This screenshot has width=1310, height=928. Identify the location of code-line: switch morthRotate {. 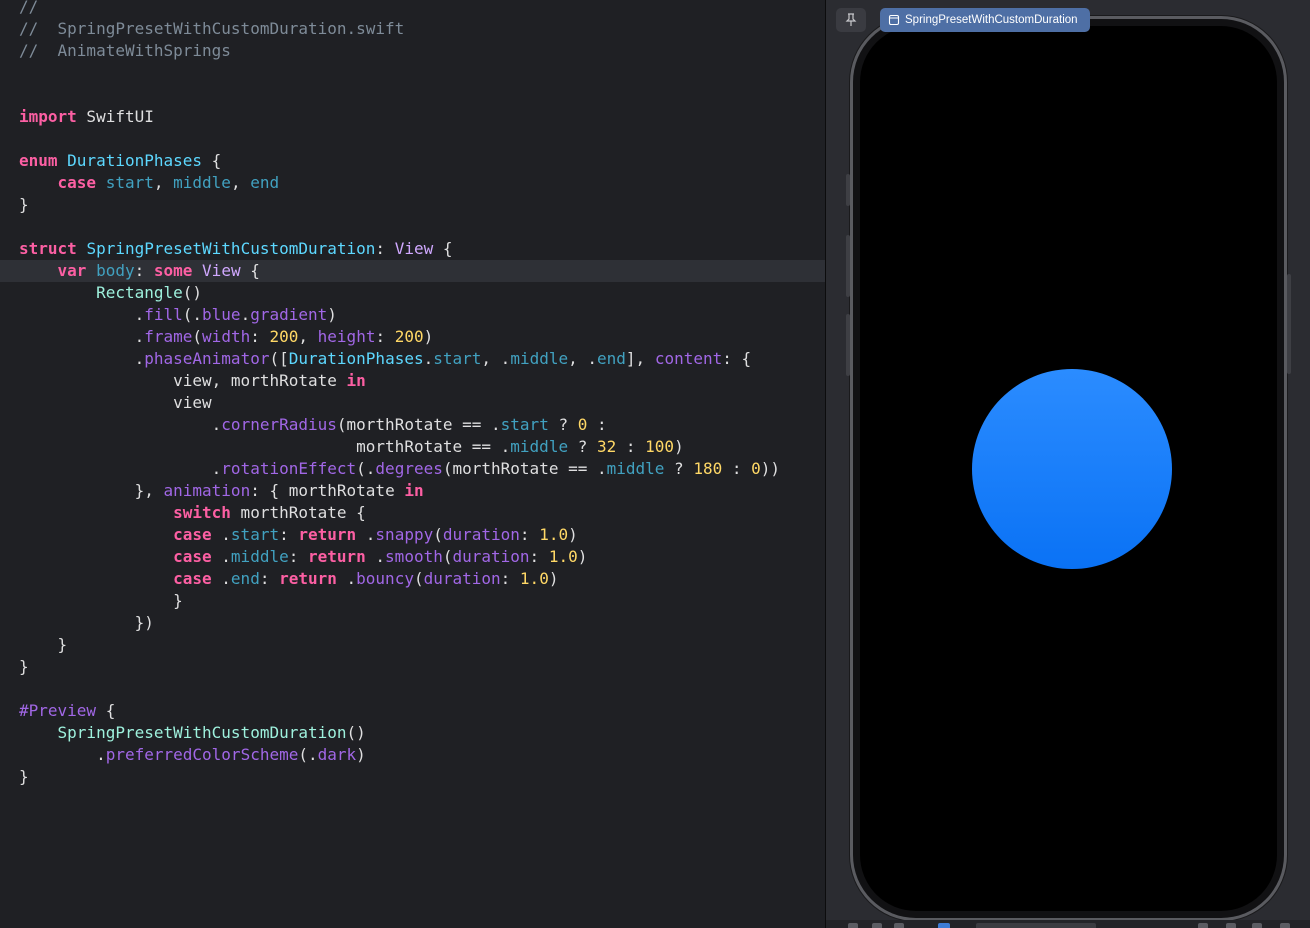
(412, 513).